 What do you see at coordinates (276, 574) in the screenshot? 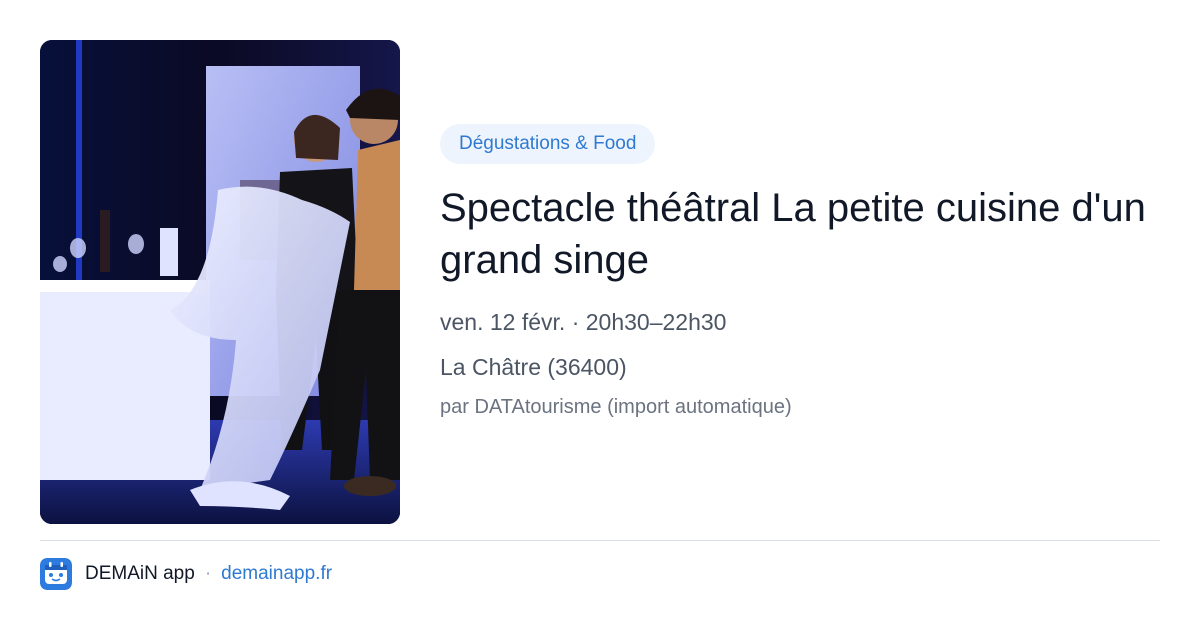
I see `app-website-link: demainapp.fr` at bounding box center [276, 574].